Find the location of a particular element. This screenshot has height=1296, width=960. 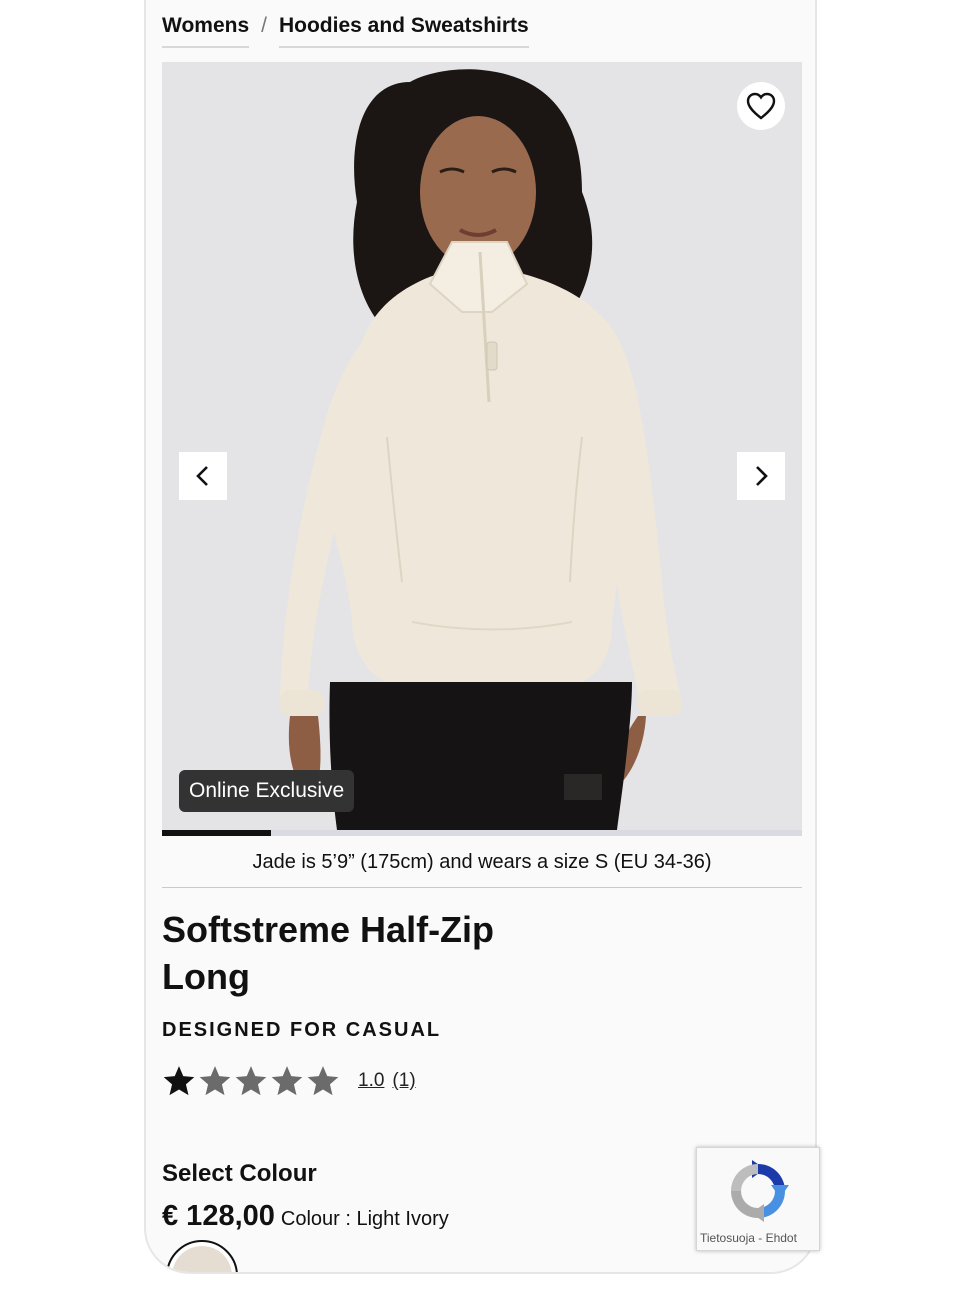

rating-count-link: (1) is located at coordinates (403, 1081).